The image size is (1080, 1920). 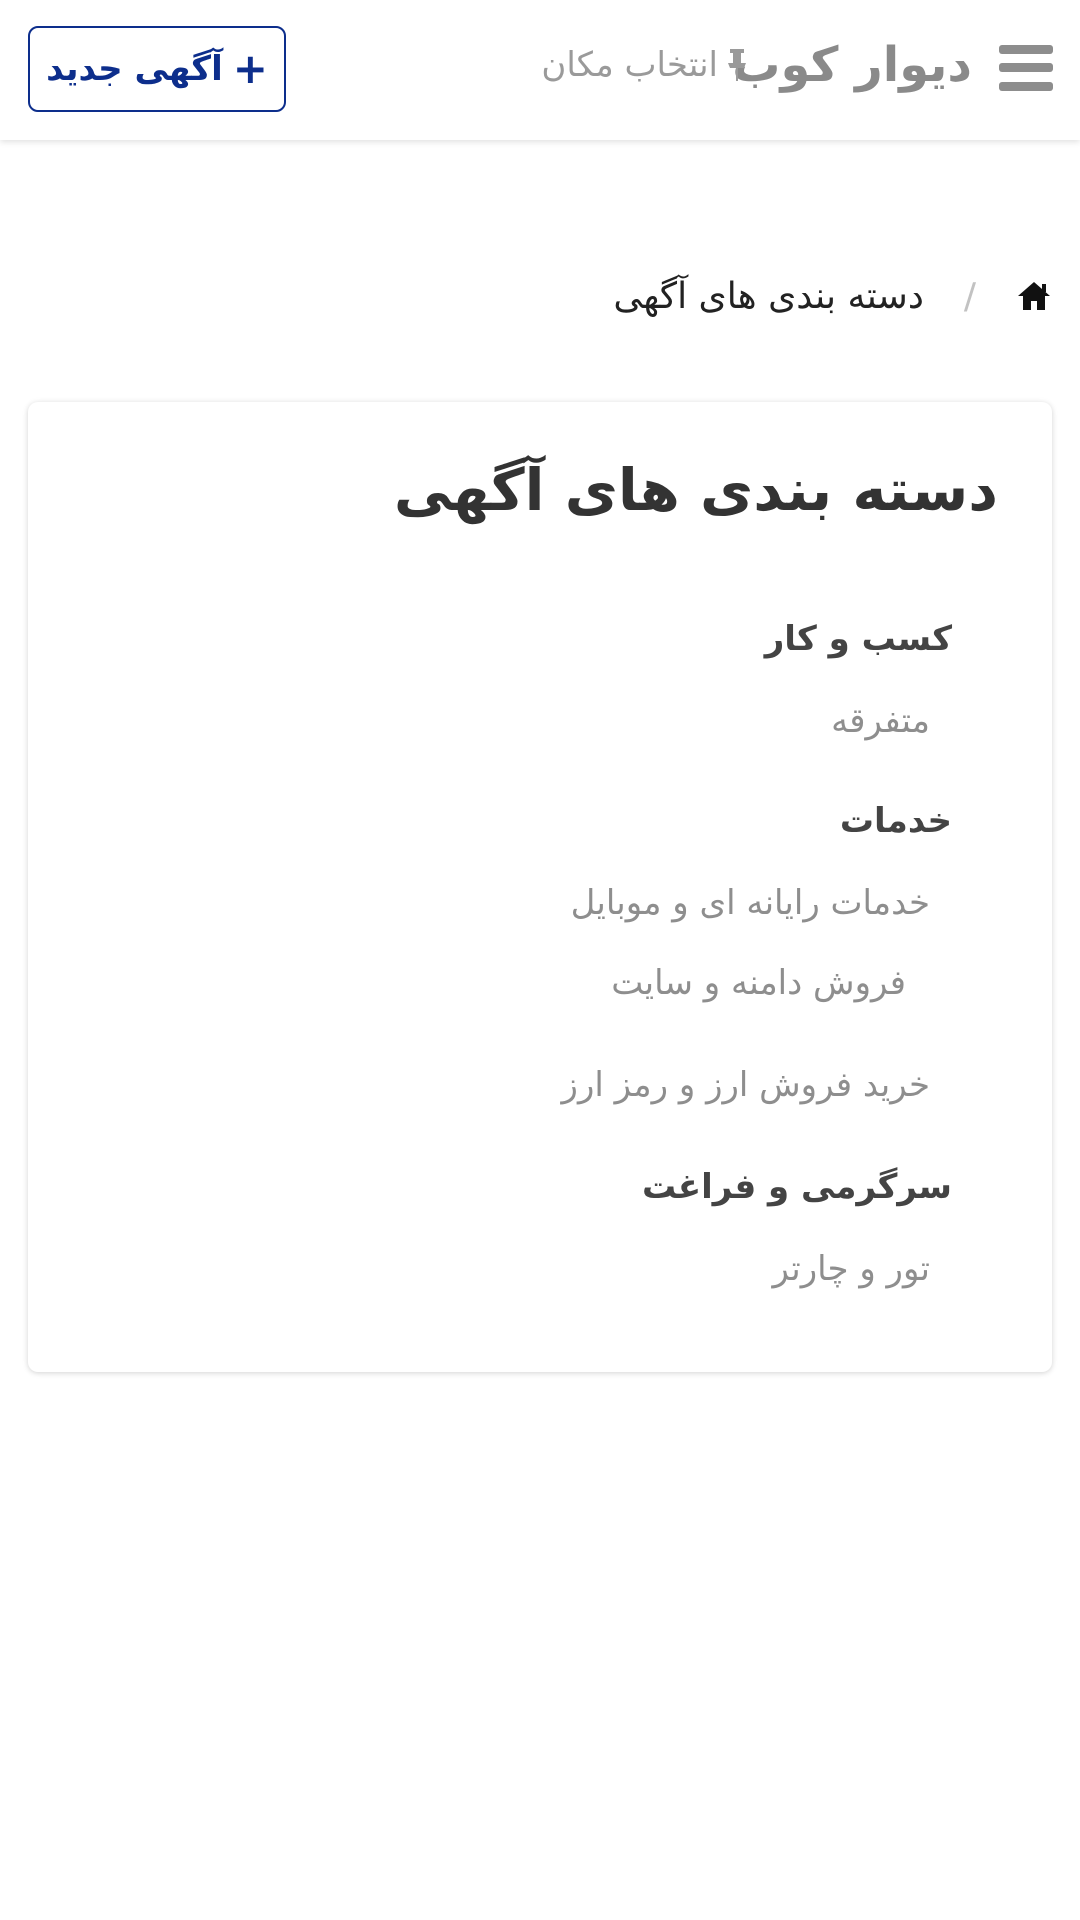 I want to click on new-ad-label: آگهی جدید, so click(x=134, y=69).